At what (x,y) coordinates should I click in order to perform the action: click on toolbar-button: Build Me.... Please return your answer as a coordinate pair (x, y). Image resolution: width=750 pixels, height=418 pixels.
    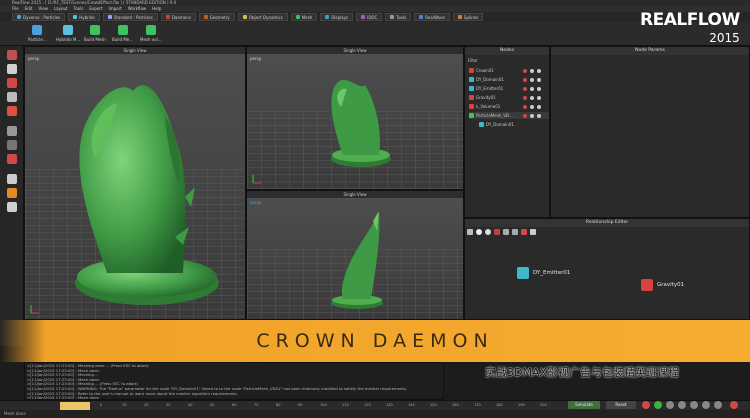
    Looking at the image, I should click on (122, 33).